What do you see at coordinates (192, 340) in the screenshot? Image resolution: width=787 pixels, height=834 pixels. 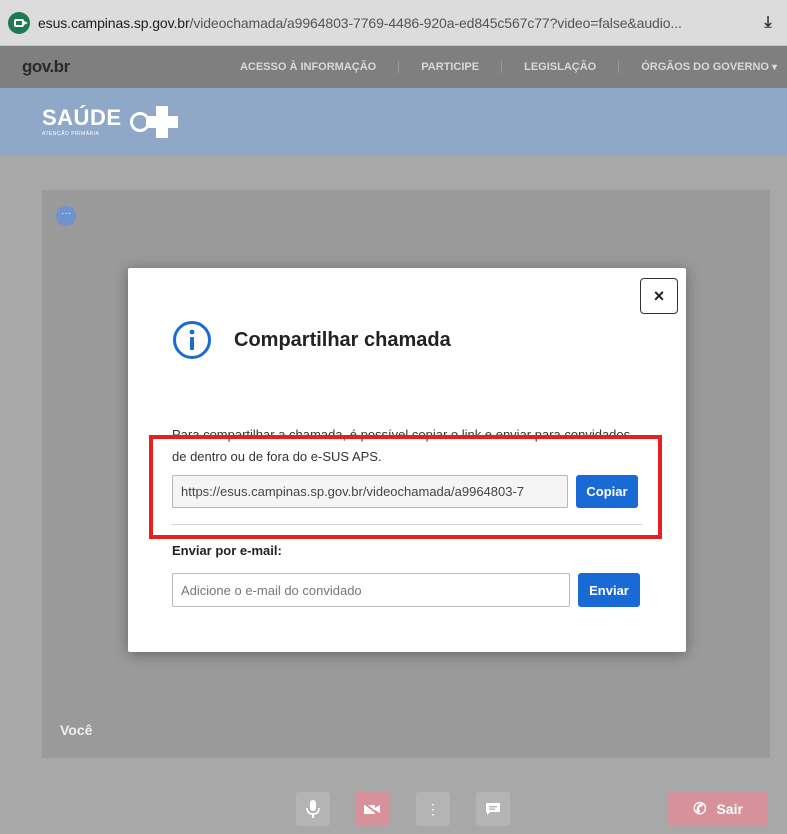 I see `info-icon` at bounding box center [192, 340].